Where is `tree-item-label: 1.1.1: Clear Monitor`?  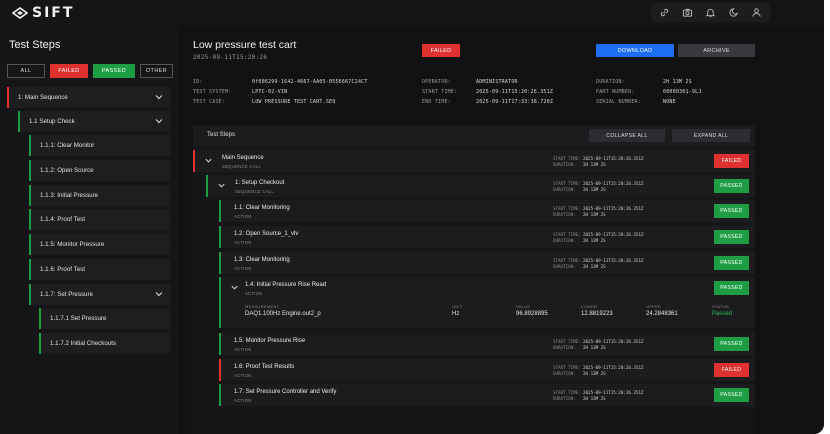 tree-item-label: 1.1.1: Clear Monitor is located at coordinates (67, 145).